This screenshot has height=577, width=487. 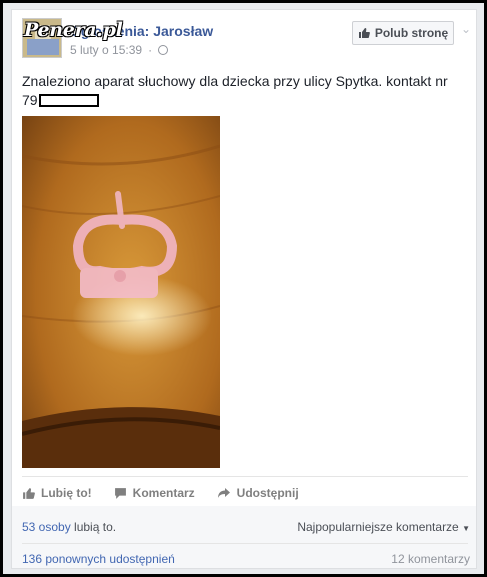 I want to click on comment-icon, so click(x=120, y=493).